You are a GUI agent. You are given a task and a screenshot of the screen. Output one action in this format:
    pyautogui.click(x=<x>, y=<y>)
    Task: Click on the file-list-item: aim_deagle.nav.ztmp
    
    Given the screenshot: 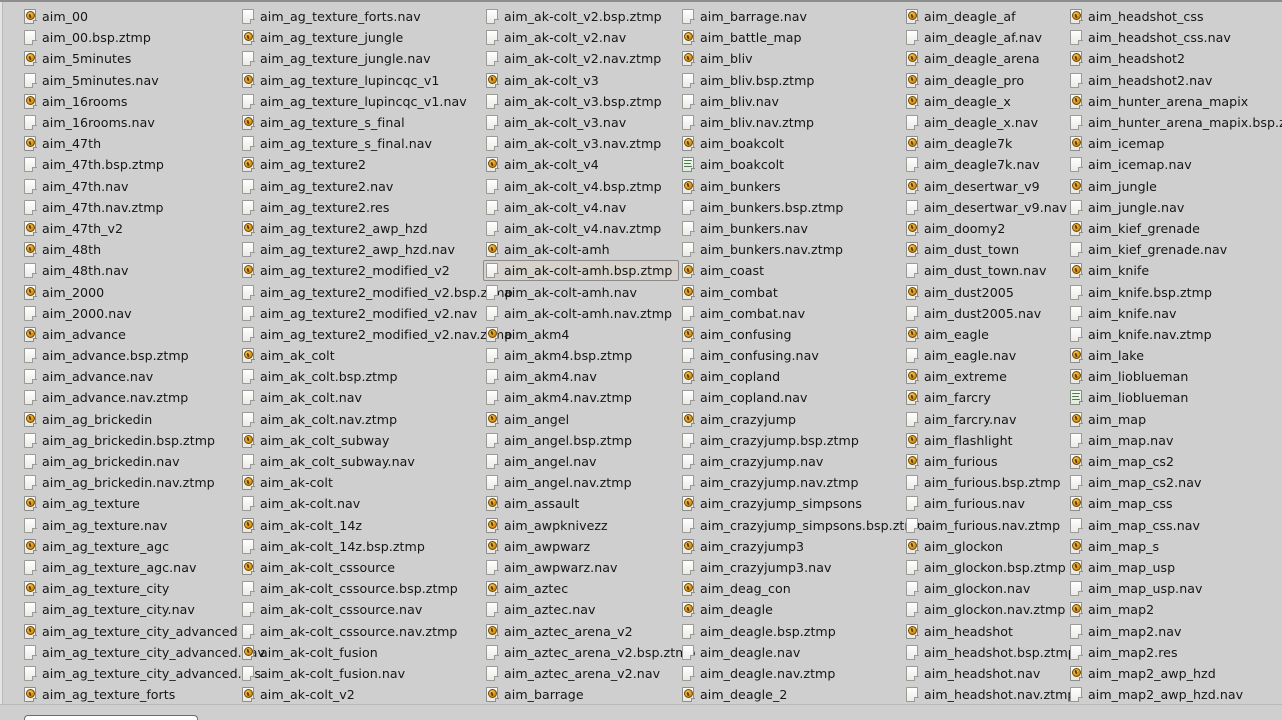 What is the action you would take?
    pyautogui.click(x=791, y=673)
    